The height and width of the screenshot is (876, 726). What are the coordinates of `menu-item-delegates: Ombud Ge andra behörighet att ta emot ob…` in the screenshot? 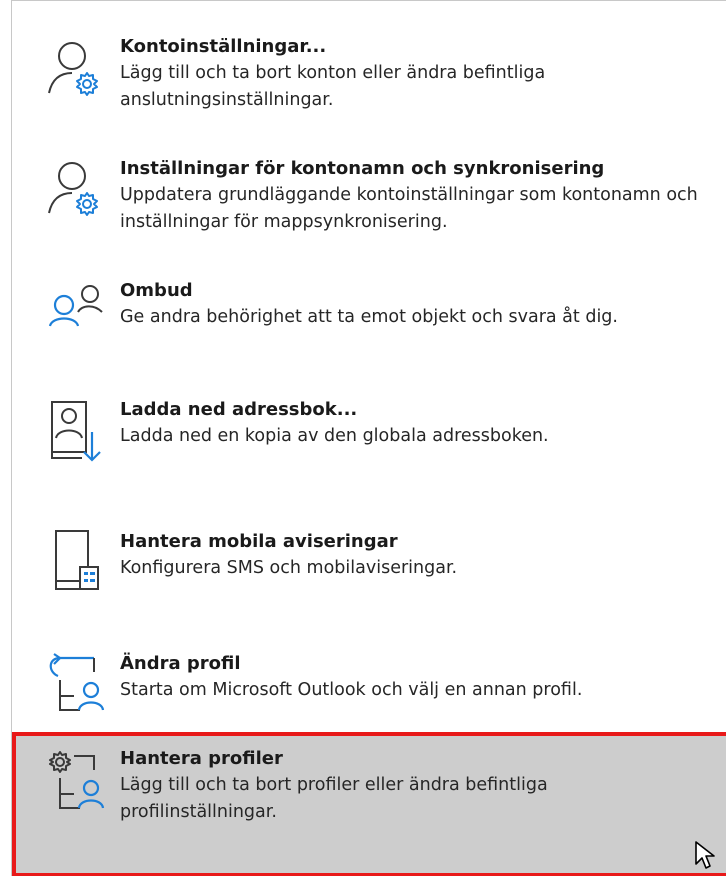 It's located at (369, 328).